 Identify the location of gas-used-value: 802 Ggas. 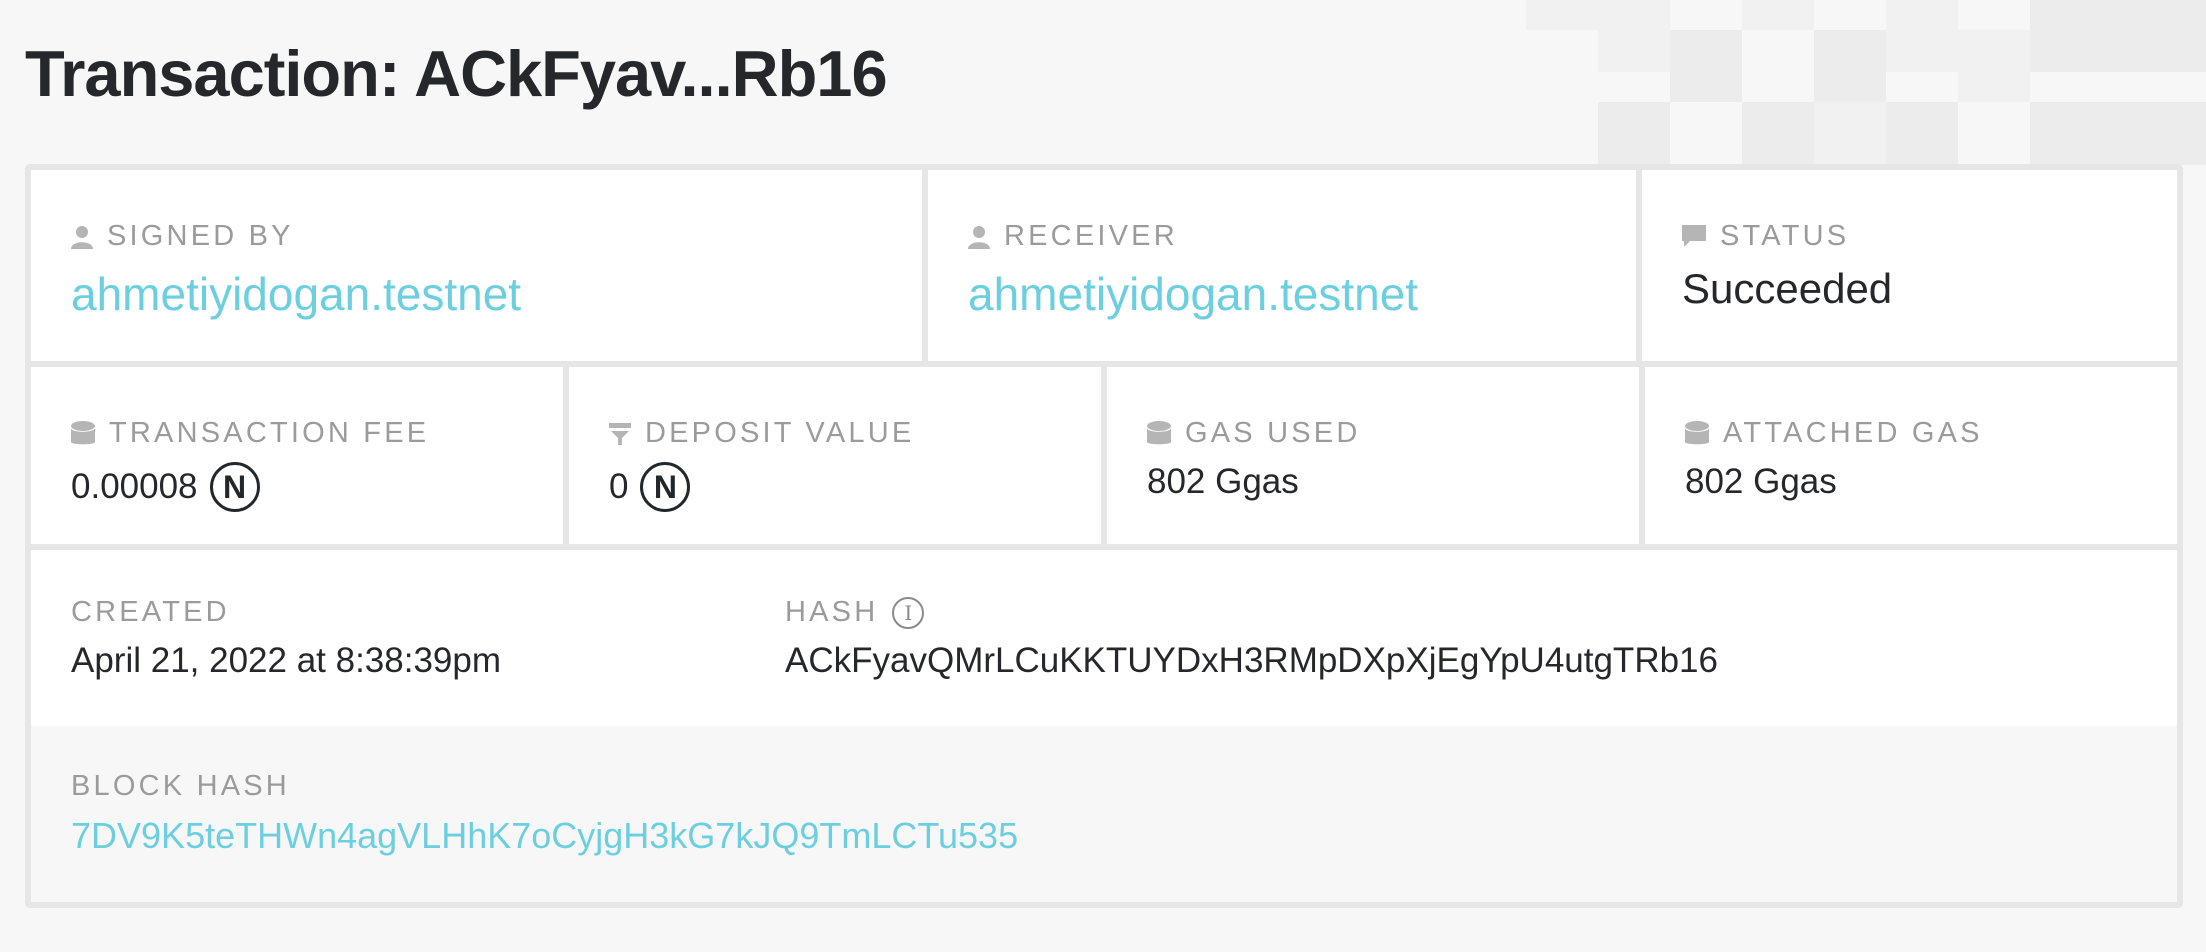
(1223, 481).